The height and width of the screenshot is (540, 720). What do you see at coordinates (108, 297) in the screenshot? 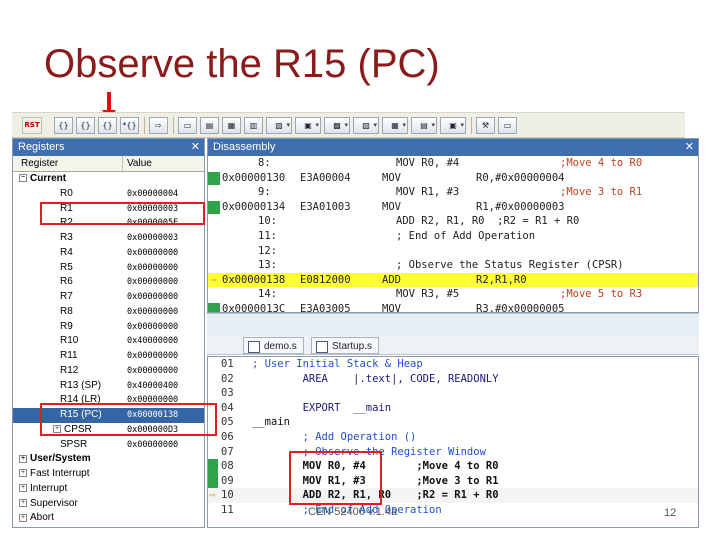
I see `register-row: R7 0x00000000` at bounding box center [108, 297].